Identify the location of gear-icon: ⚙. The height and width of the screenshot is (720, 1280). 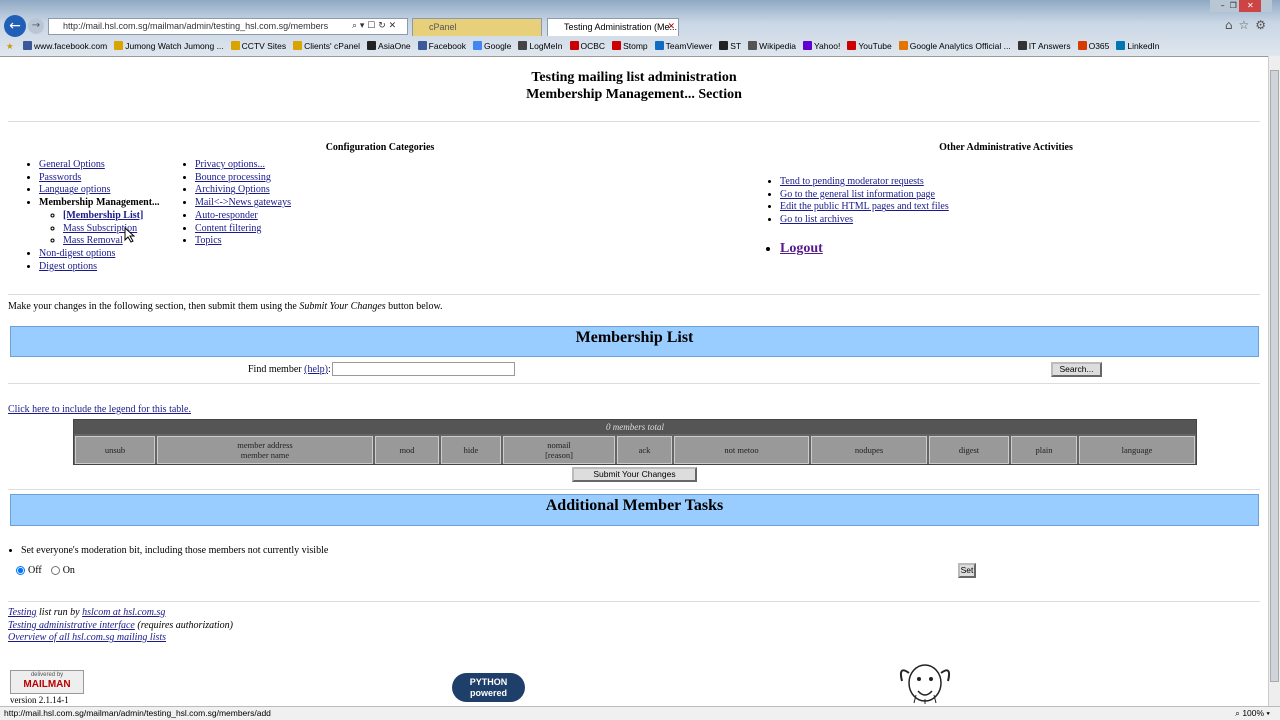
(1263, 25).